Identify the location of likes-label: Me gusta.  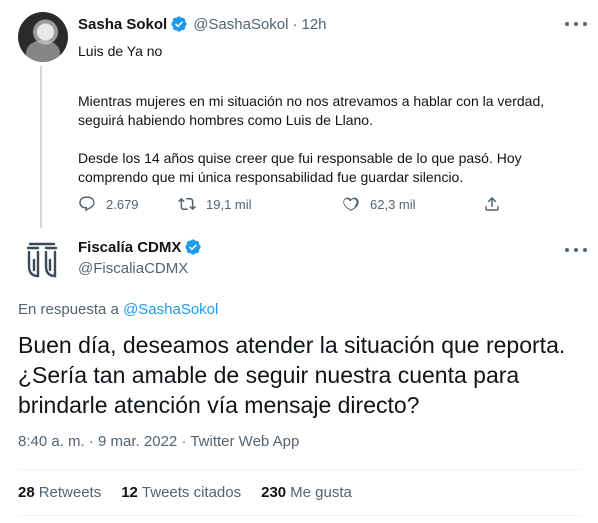
(321, 492).